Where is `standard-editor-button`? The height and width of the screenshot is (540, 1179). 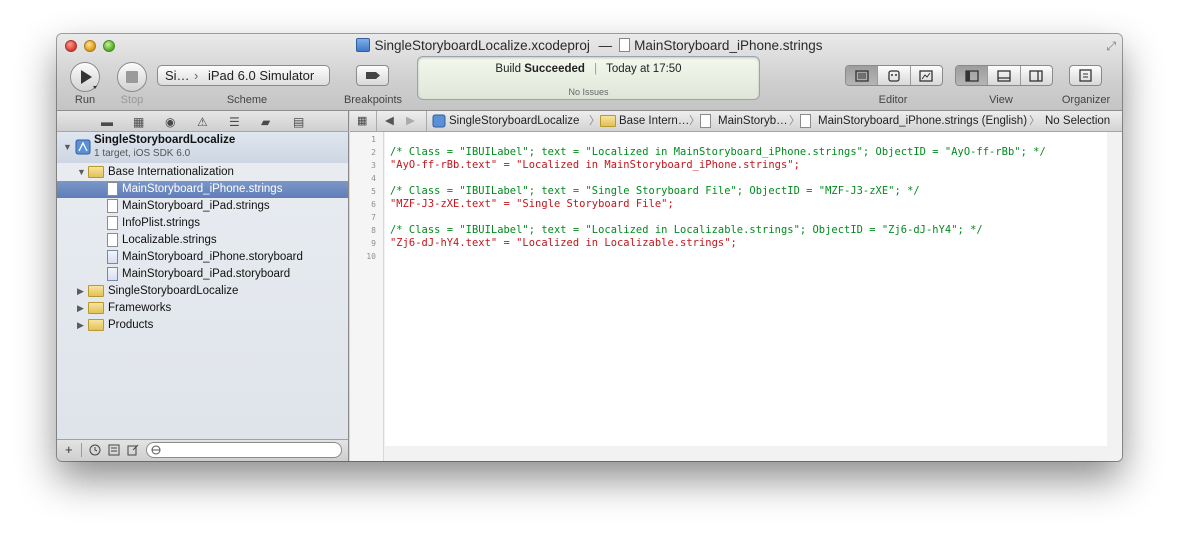 standard-editor-button is located at coordinates (862, 75).